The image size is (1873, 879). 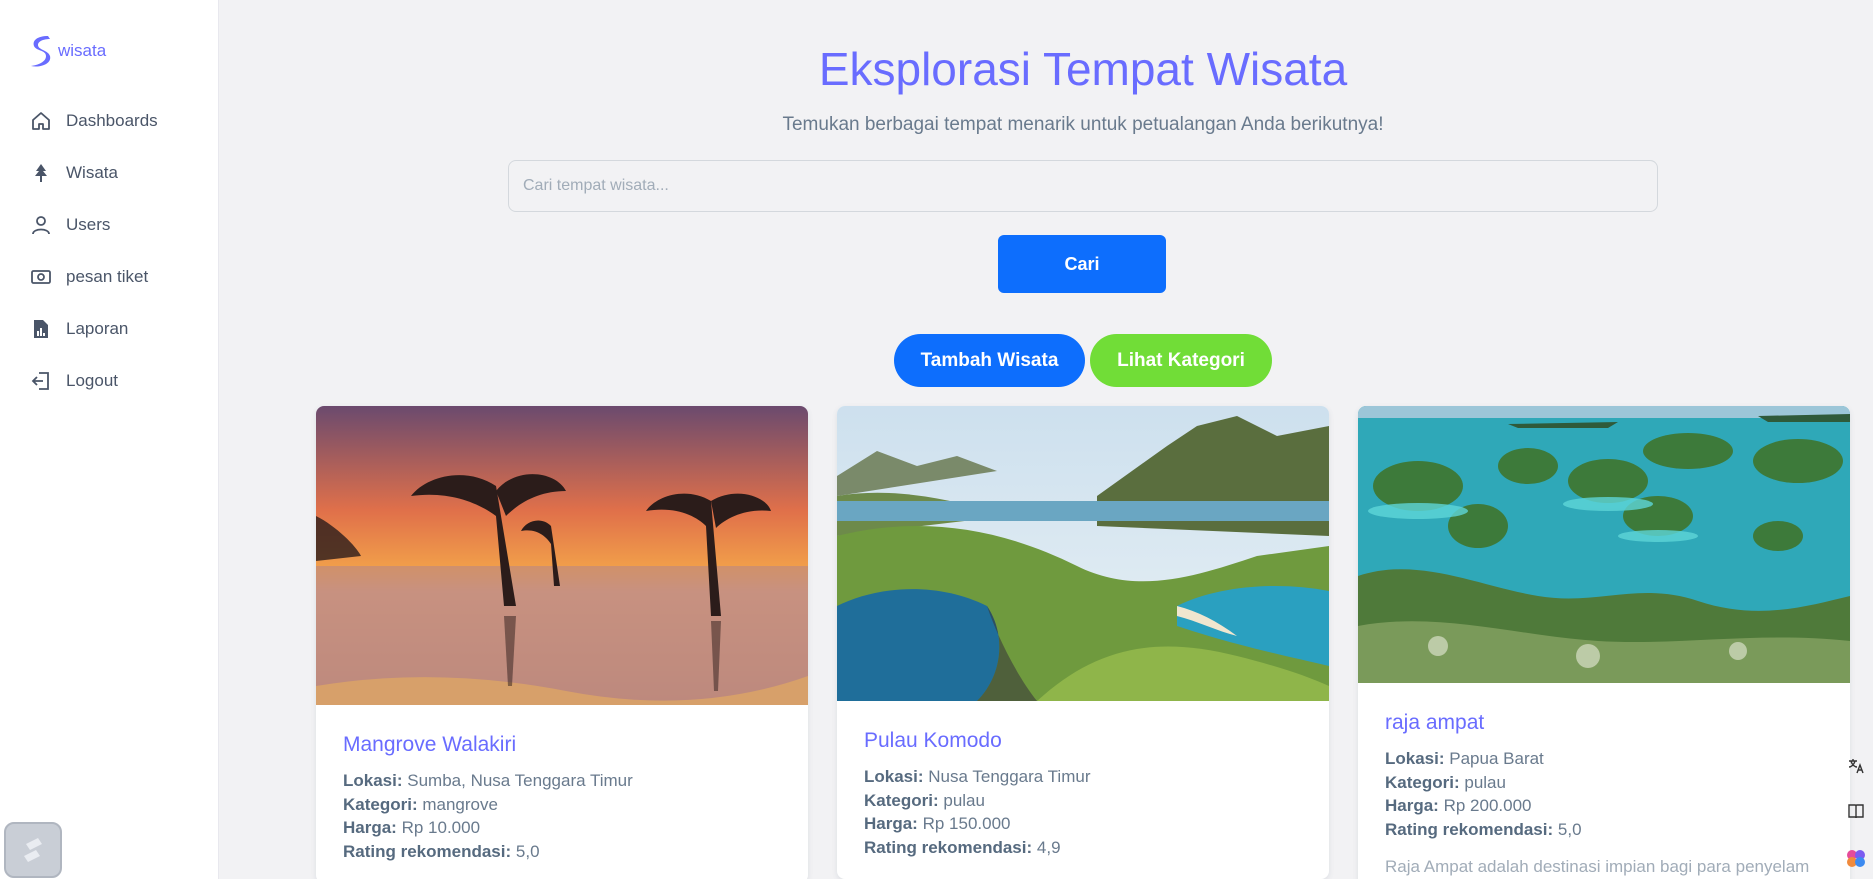 What do you see at coordinates (92, 172) in the screenshot?
I see `sidebar-item-label: Wisata` at bounding box center [92, 172].